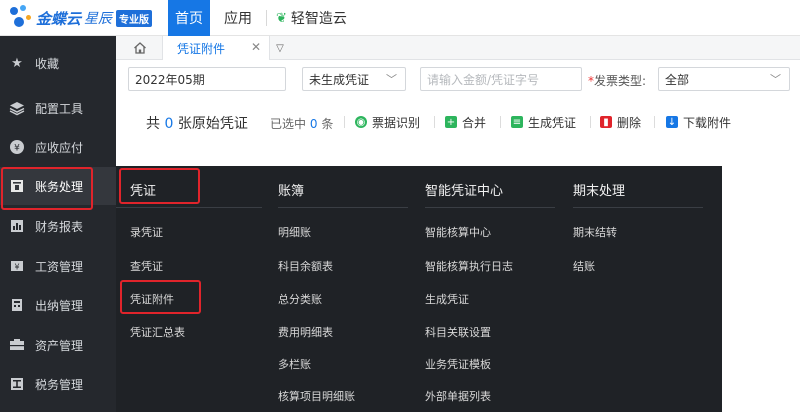 The height and width of the screenshot is (412, 800). I want to click on search-input: 请输入金额/凭证字号, so click(501, 79).